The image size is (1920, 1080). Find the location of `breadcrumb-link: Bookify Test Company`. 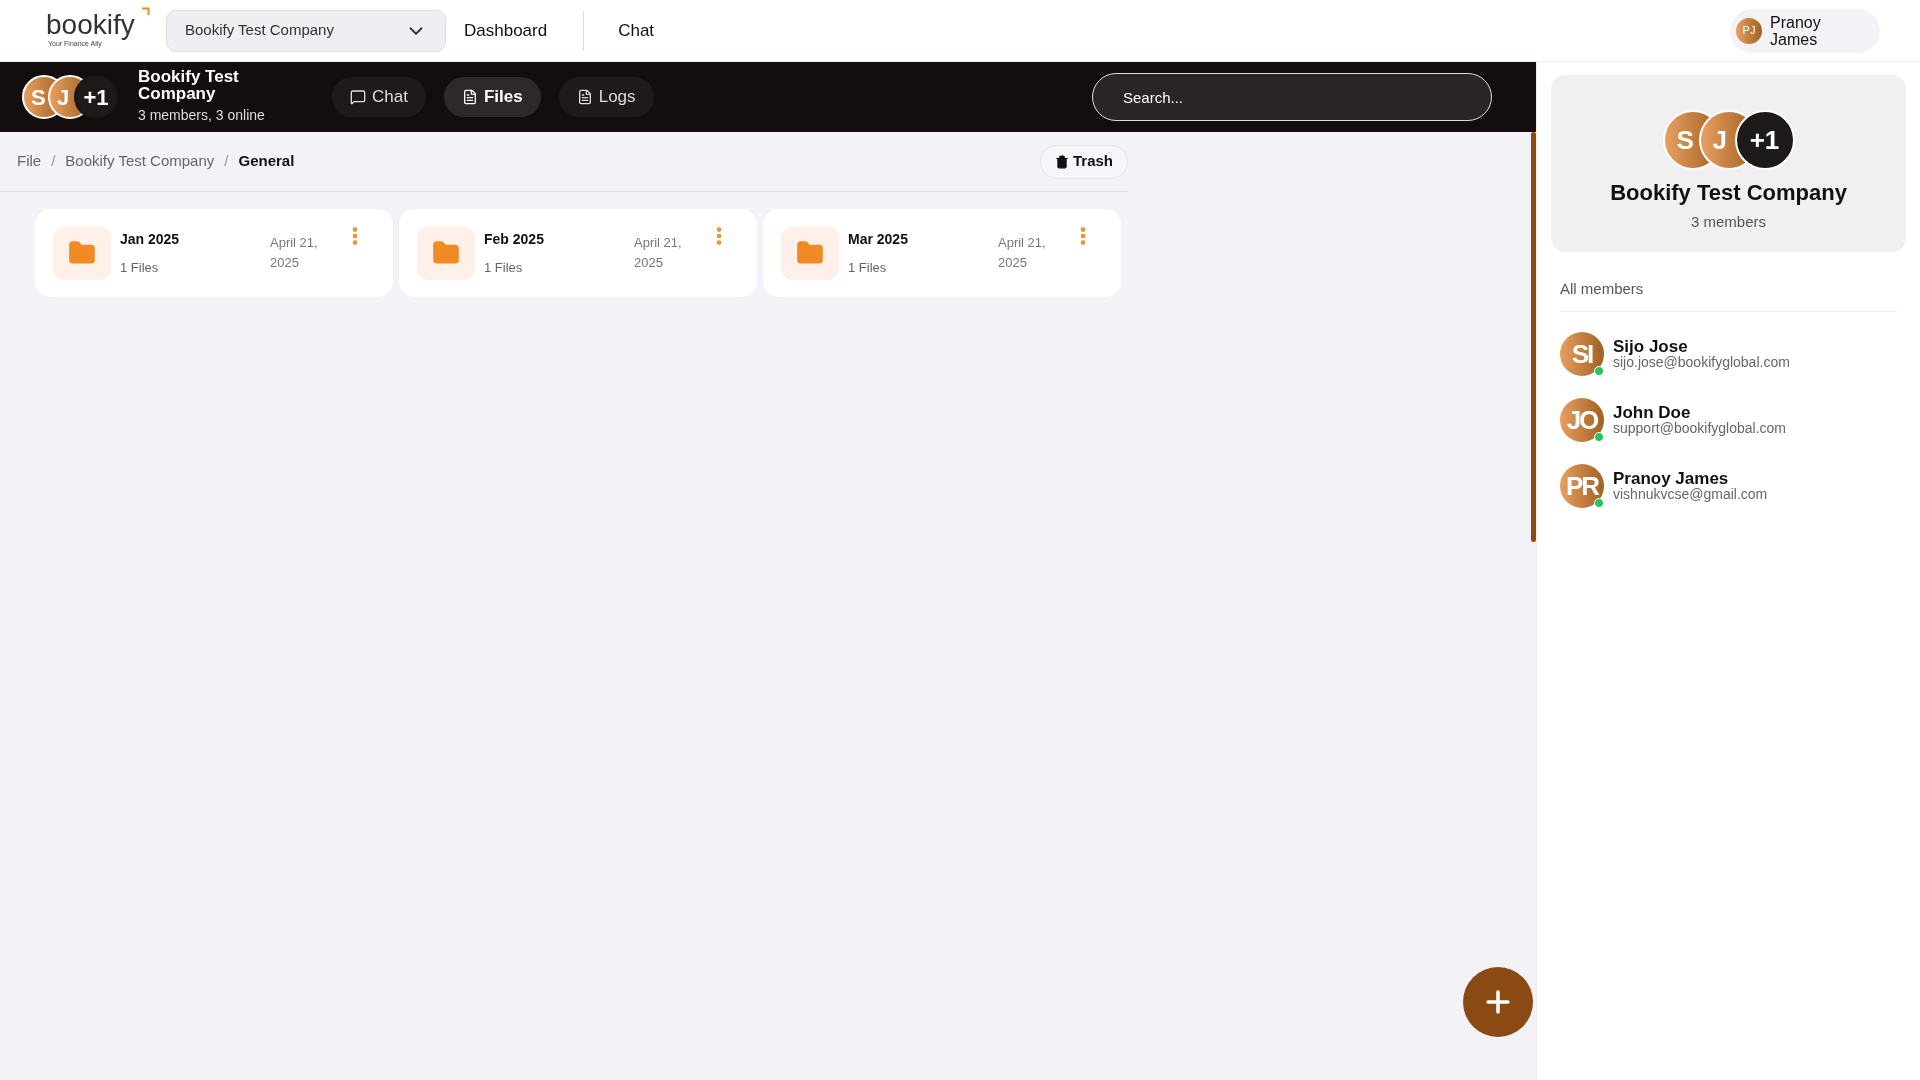

breadcrumb-link: Bookify Test Company is located at coordinates (140, 161).